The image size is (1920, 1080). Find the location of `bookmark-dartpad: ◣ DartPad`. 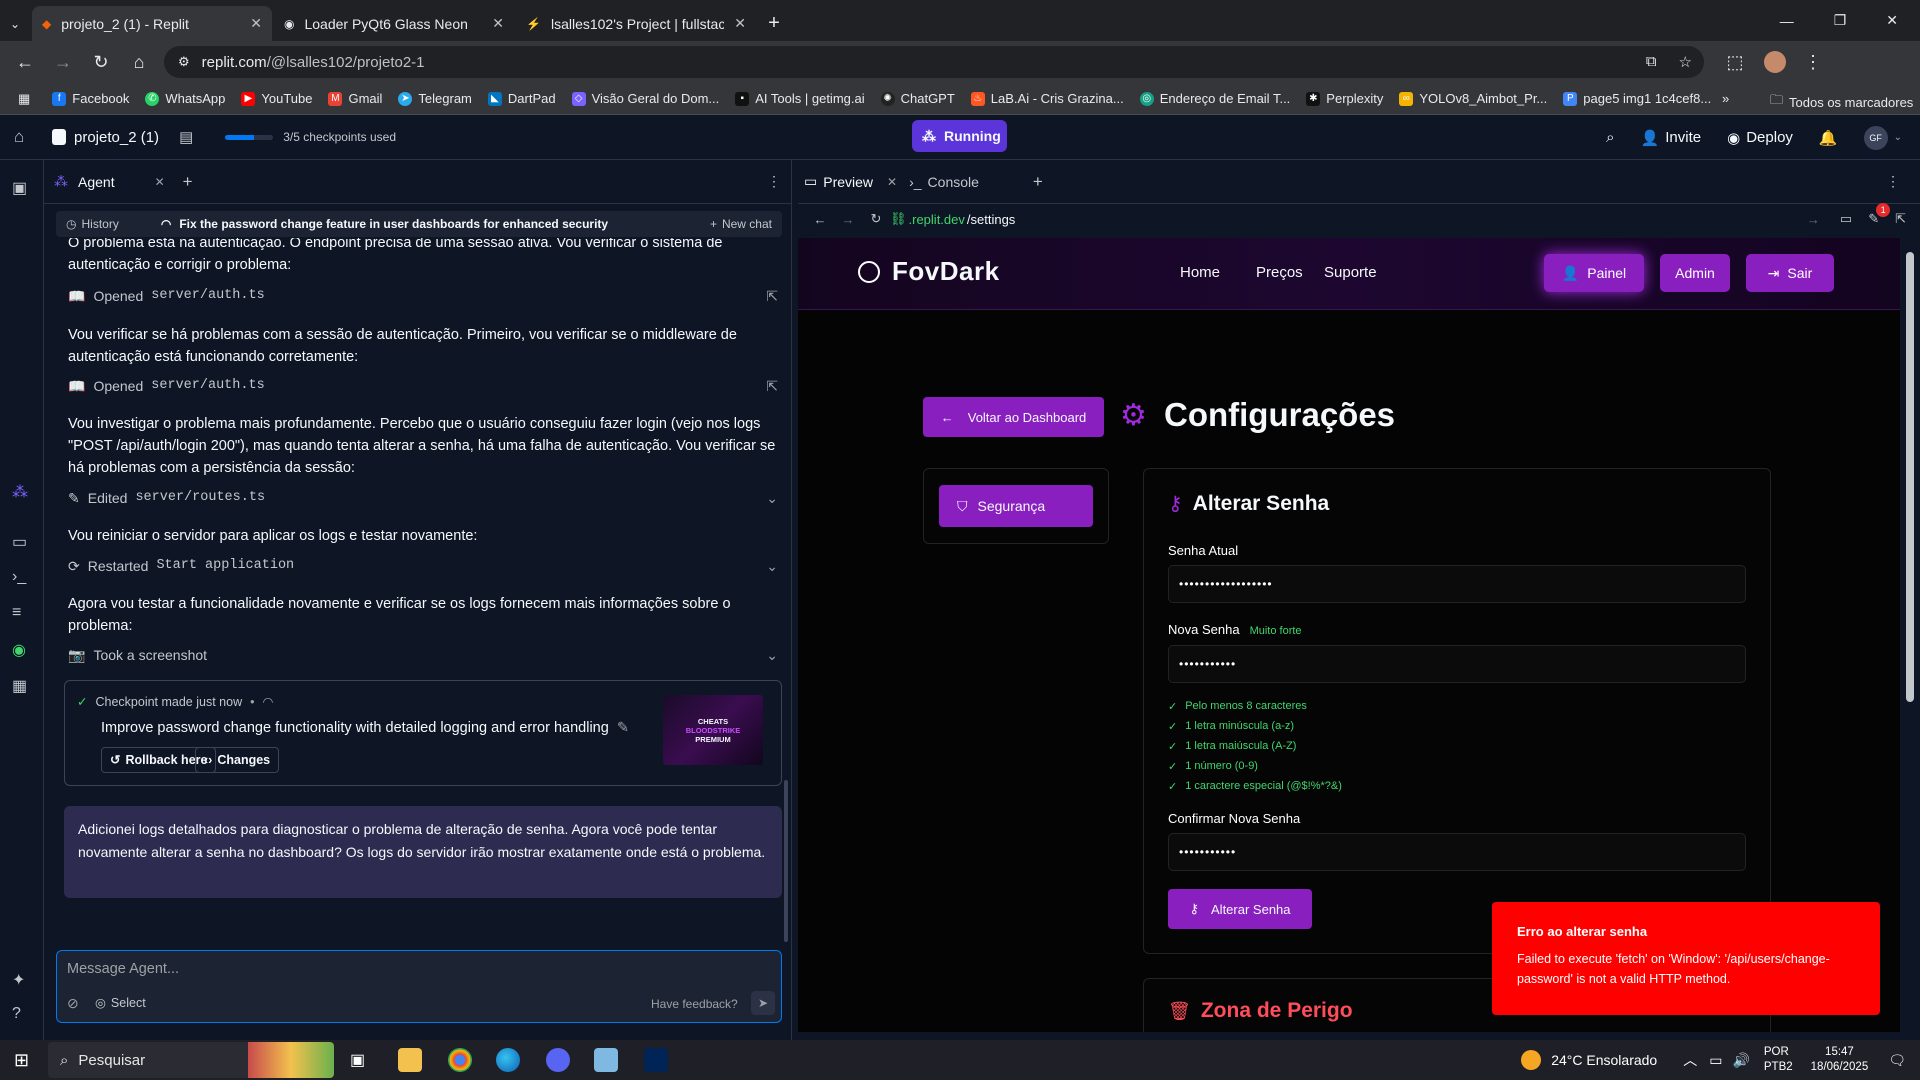

bookmark-dartpad: ◣ DartPad is located at coordinates (521, 98).